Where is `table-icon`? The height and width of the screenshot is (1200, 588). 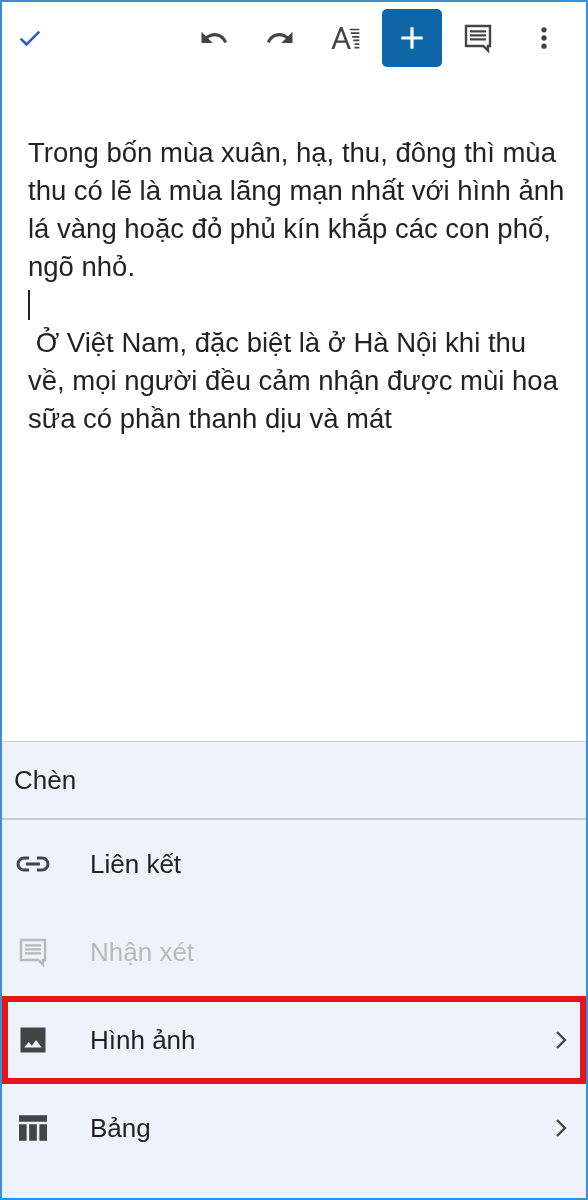 table-icon is located at coordinates (33, 1128).